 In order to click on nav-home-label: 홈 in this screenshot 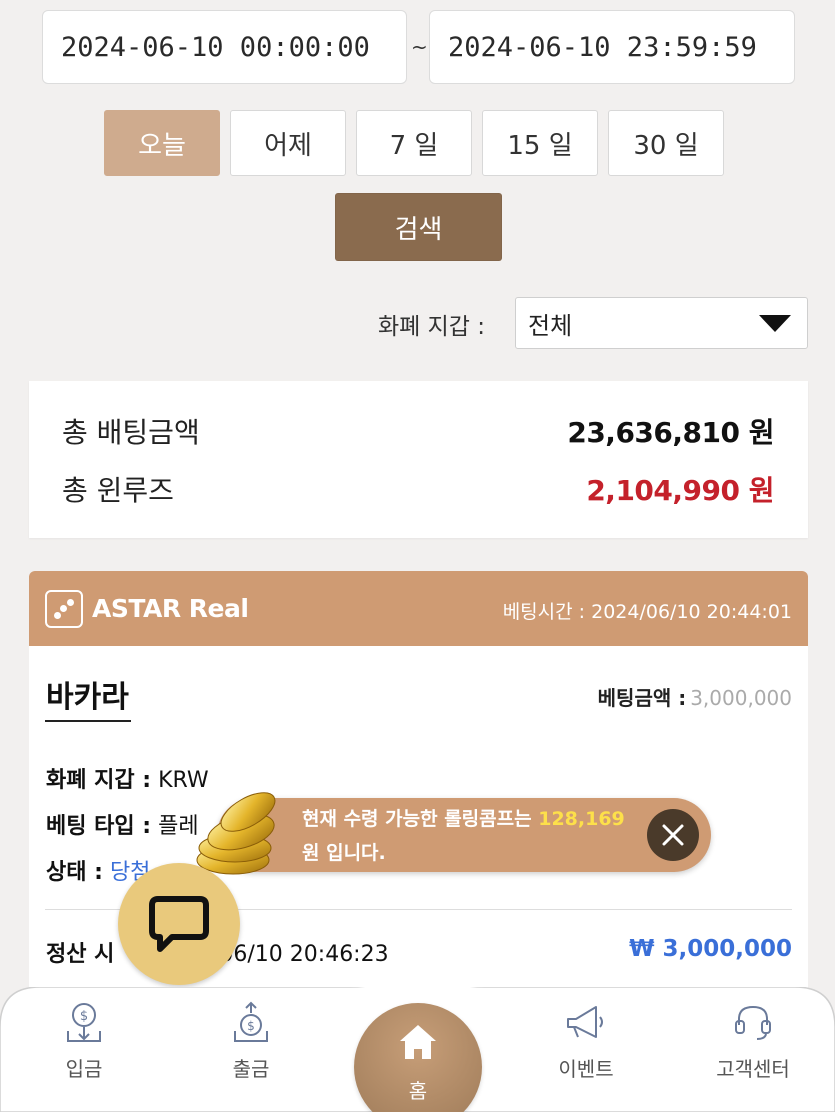, I will do `click(418, 1091)`.